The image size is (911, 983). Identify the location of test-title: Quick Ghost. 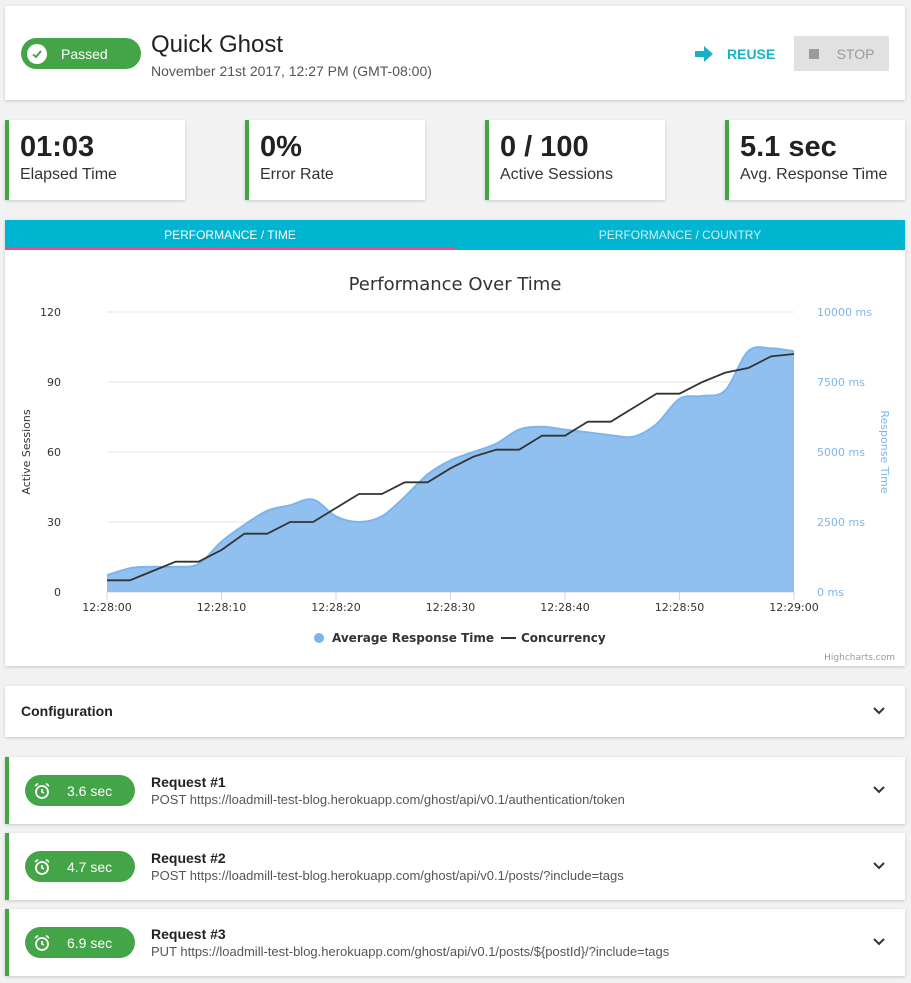
(217, 44).